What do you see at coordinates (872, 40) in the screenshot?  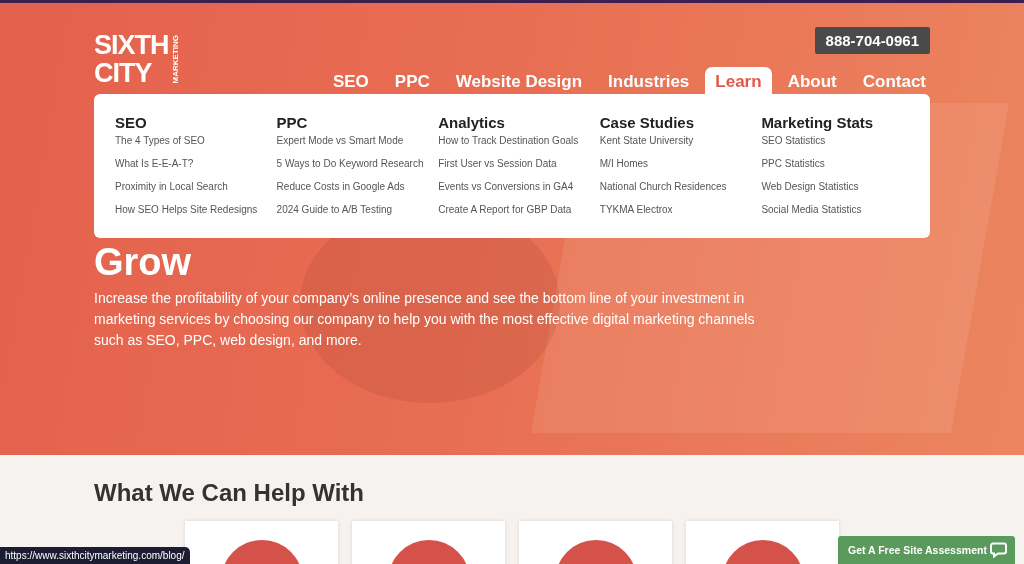 I see `phone-button: 888-704-0961` at bounding box center [872, 40].